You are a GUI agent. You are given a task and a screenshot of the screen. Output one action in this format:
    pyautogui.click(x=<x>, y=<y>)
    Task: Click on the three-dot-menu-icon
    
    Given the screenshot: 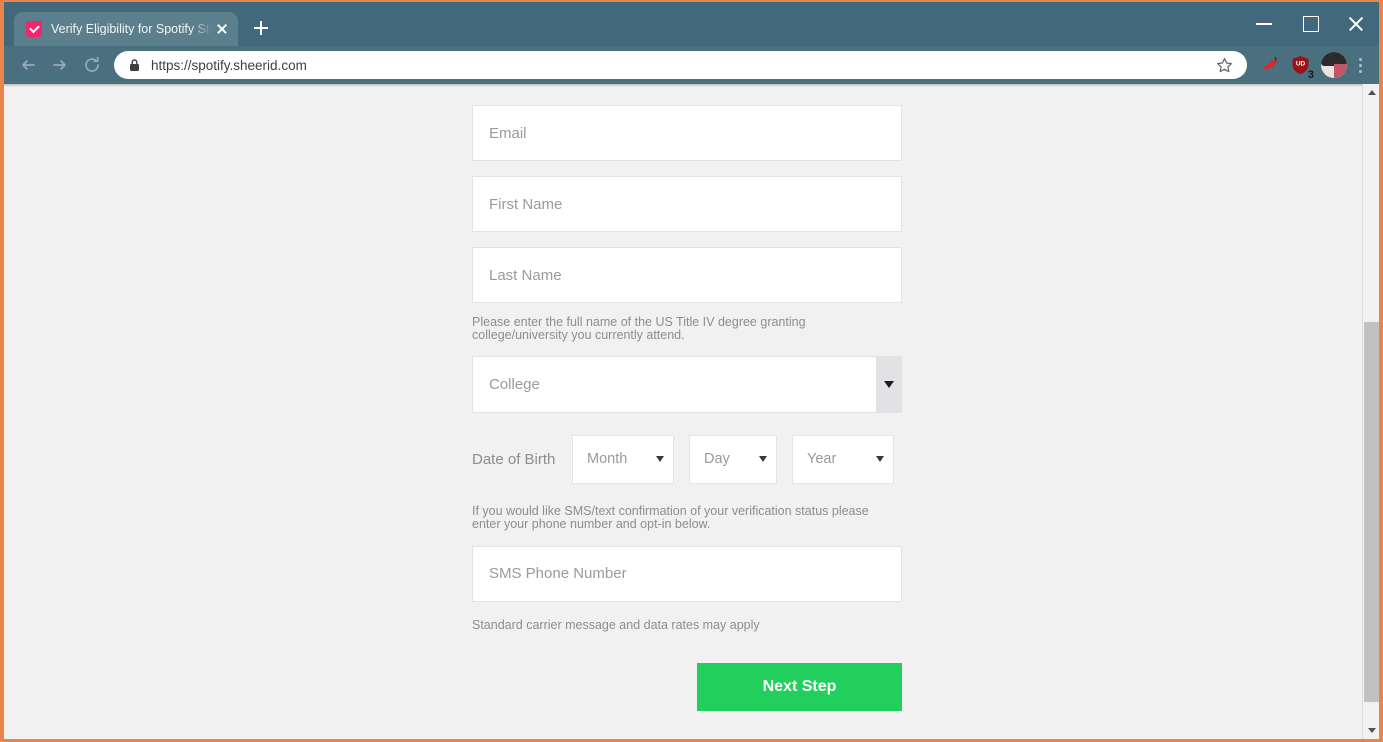 What is the action you would take?
    pyautogui.click(x=1360, y=65)
    